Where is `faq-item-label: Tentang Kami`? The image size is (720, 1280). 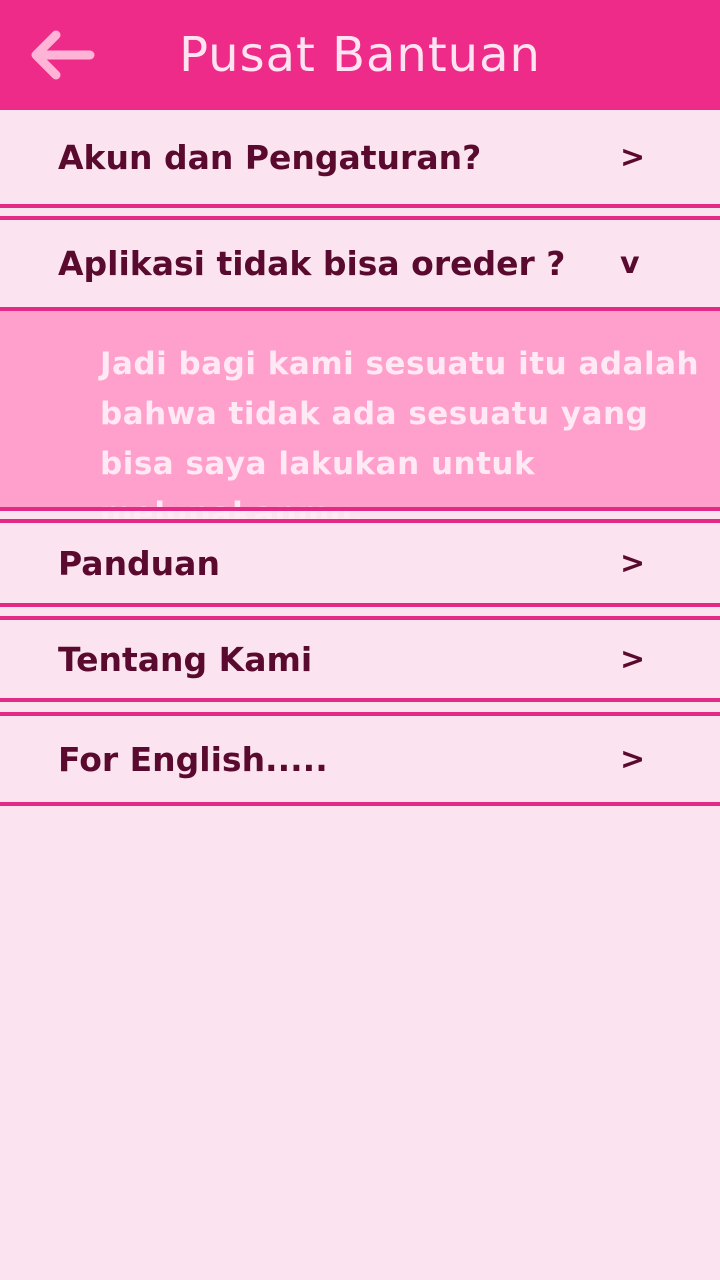 faq-item-label: Tentang Kami is located at coordinates (185, 659).